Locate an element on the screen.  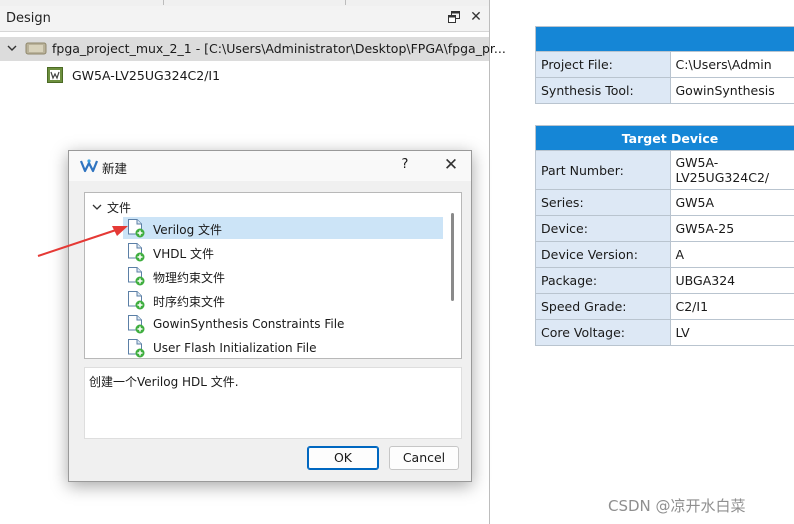
group-label: 文件 is located at coordinates (119, 208).